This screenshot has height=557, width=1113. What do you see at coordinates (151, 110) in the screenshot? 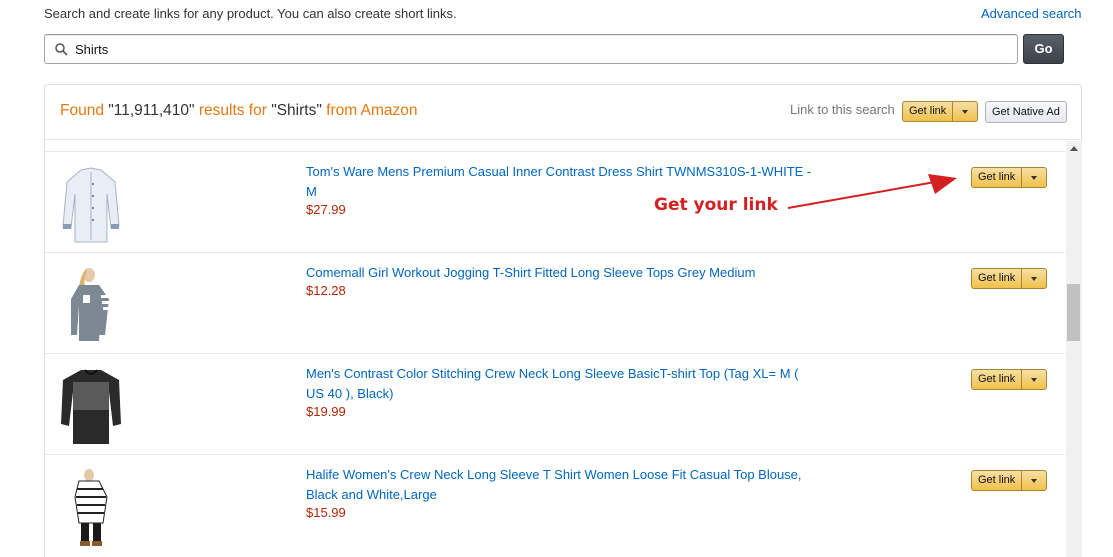
I see `result-count: "11,911,410"` at bounding box center [151, 110].